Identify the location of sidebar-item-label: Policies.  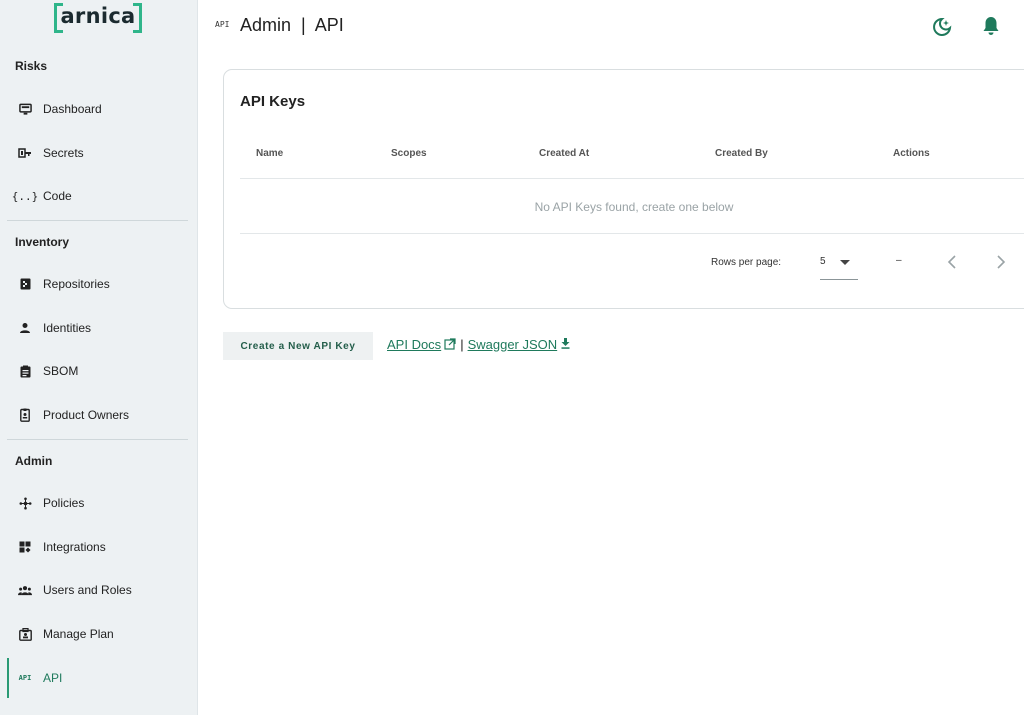
(64, 503).